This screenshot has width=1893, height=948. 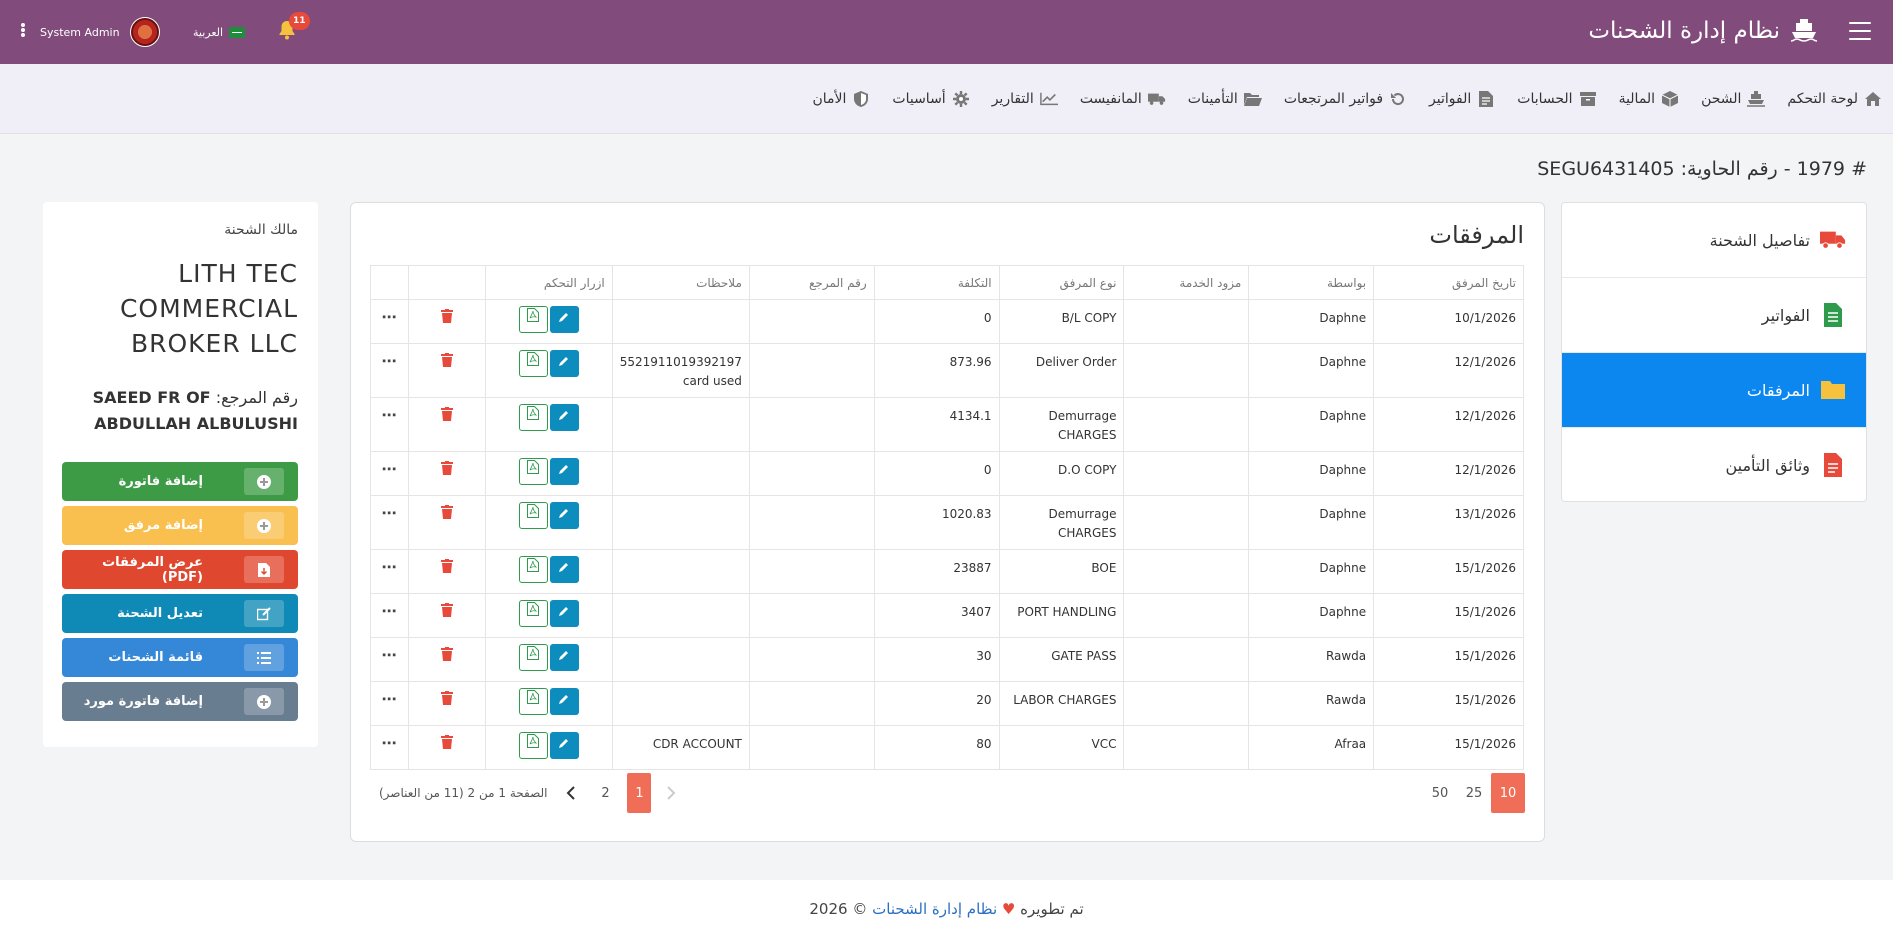 What do you see at coordinates (1025, 99) in the screenshot?
I see `nav-item-8: التقارير` at bounding box center [1025, 99].